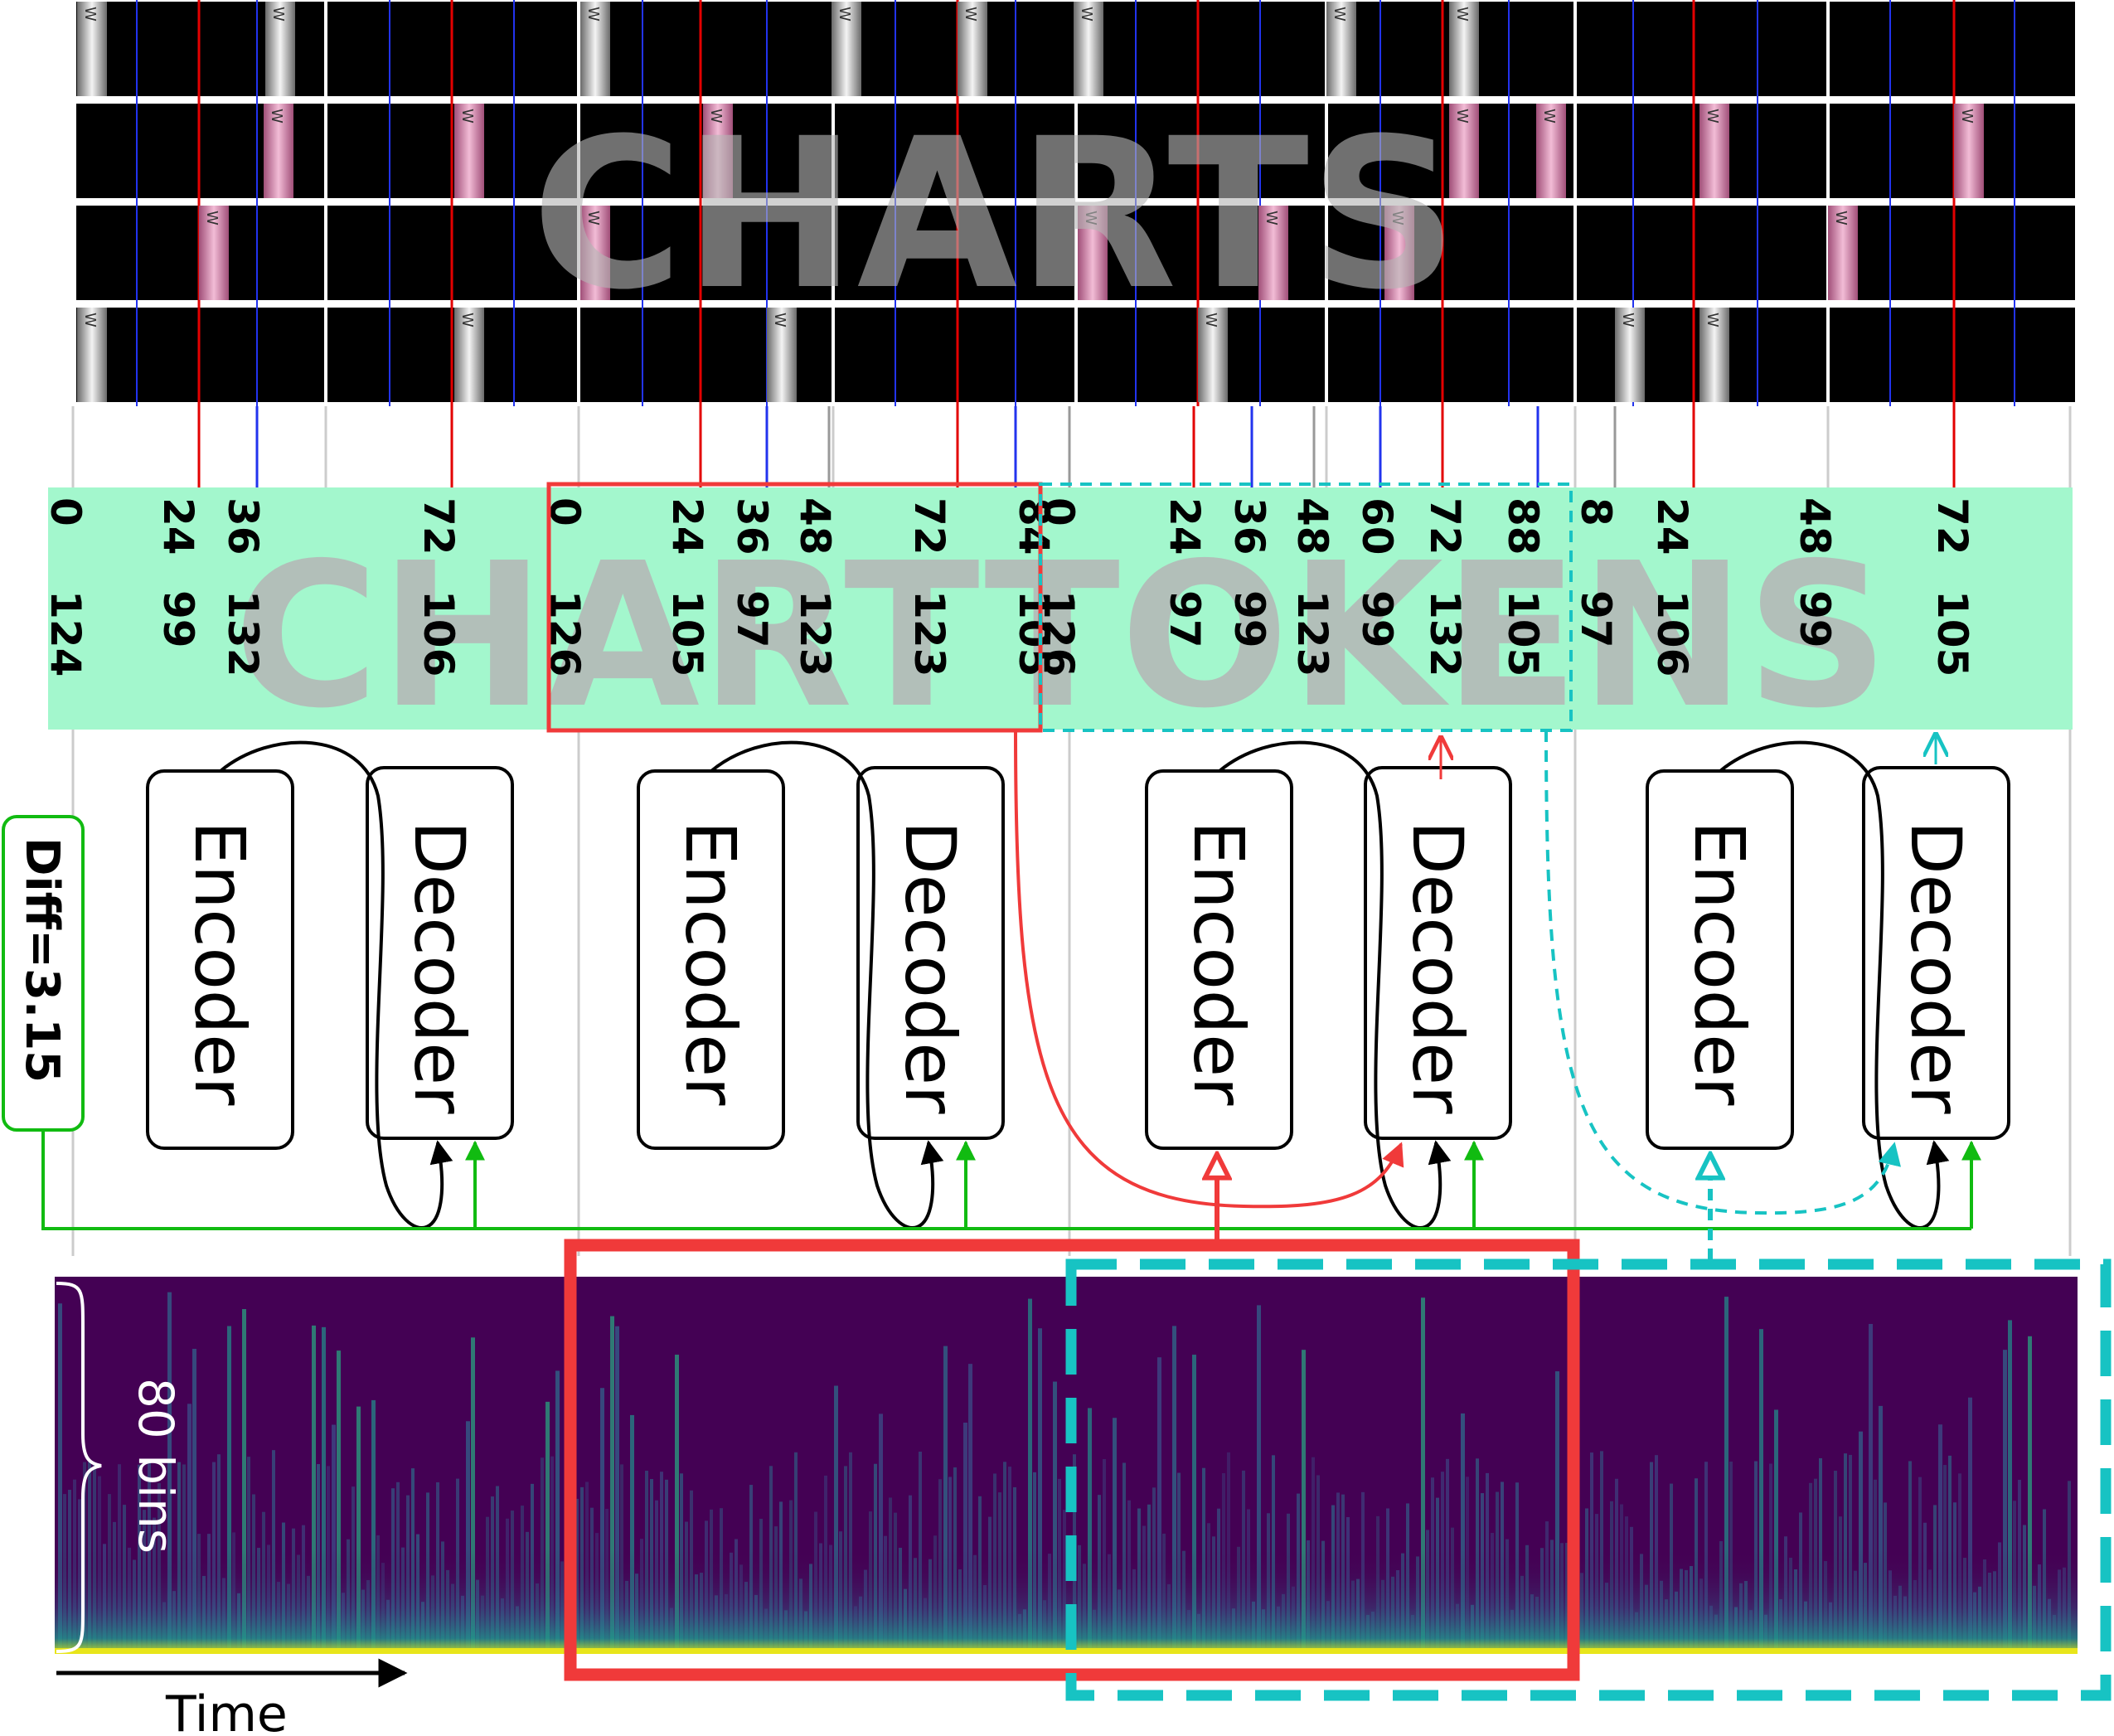 The width and height of the screenshot is (2114, 1736). Describe the element at coordinates (330, 984) in the screenshot. I see `model-stage-1: Encoder Decoder` at that location.